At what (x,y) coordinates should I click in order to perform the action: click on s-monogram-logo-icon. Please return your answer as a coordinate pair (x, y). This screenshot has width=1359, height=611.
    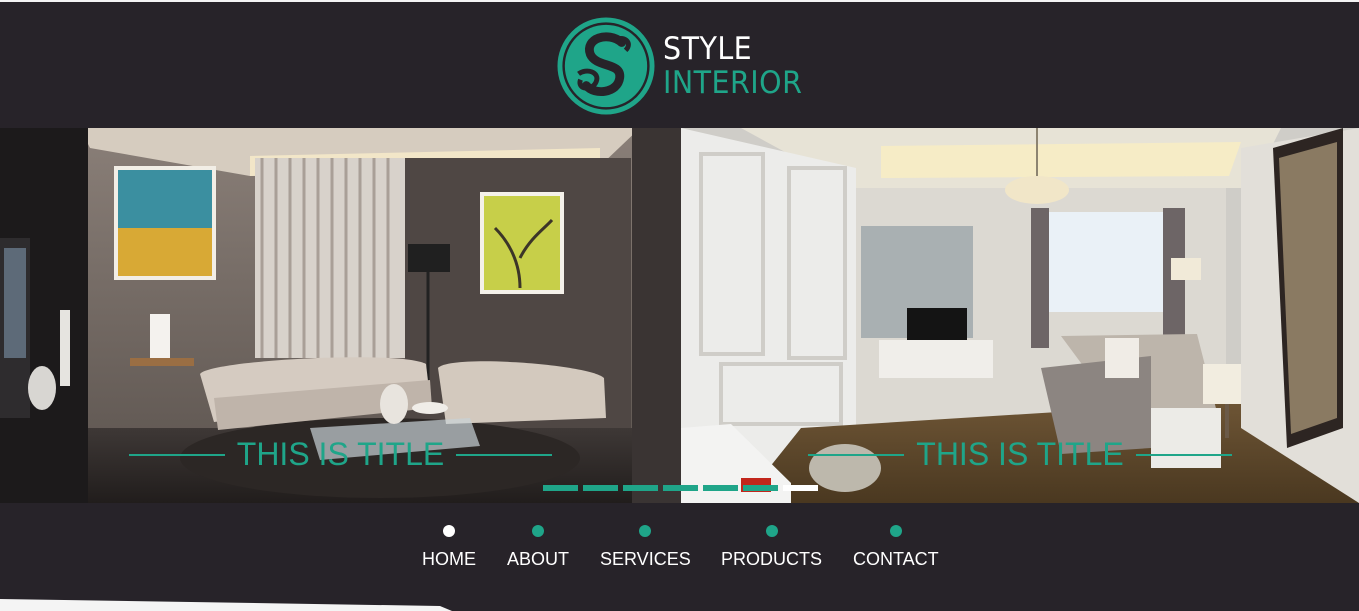
    Looking at the image, I should click on (606, 66).